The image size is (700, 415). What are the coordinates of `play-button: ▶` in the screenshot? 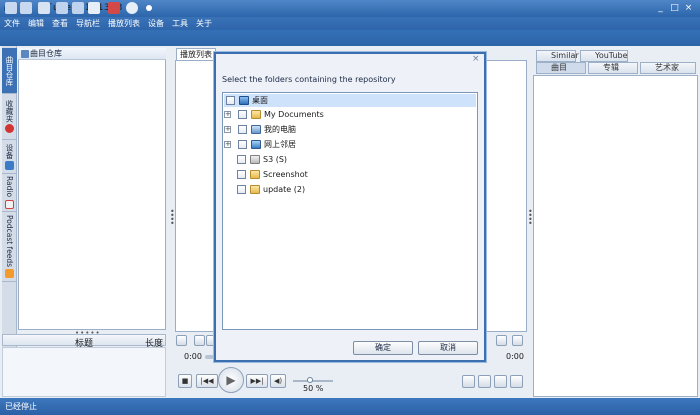 It's located at (231, 380).